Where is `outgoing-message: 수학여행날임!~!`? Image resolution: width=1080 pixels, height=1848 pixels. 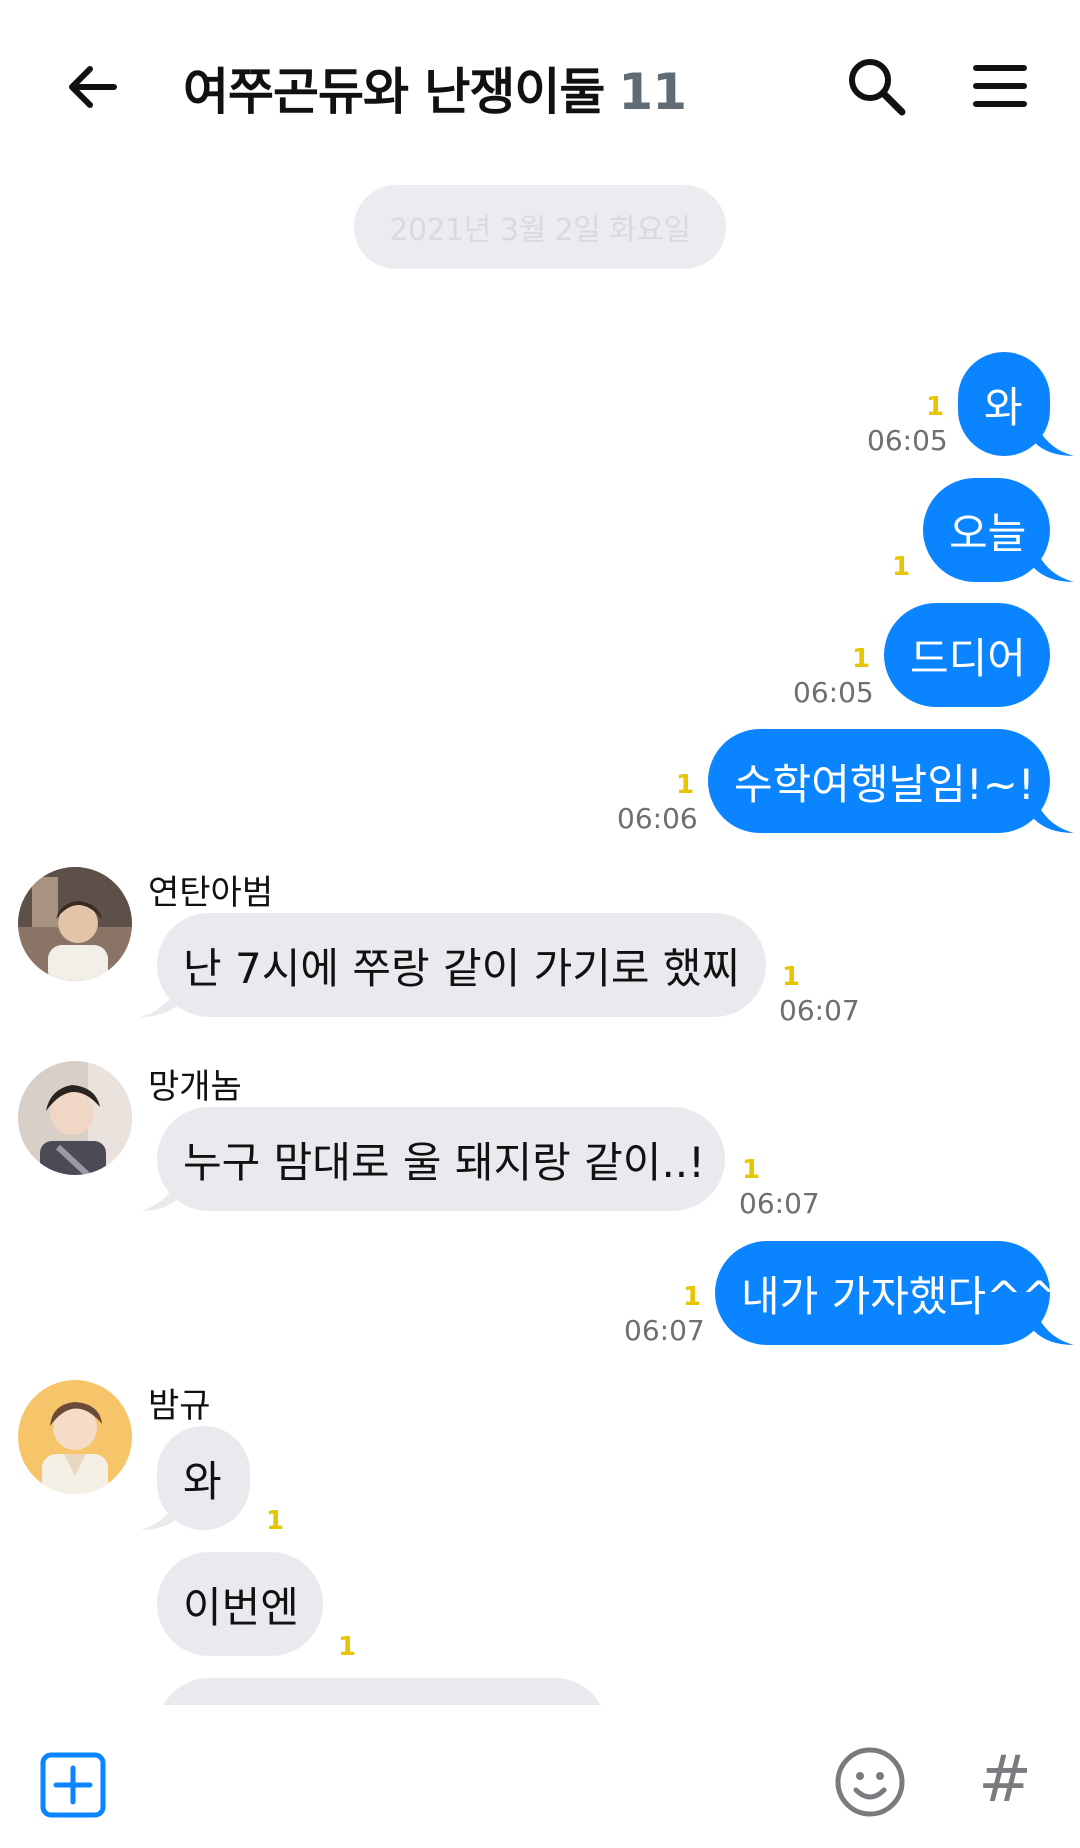 outgoing-message: 수학여행날임!~! is located at coordinates (879, 781).